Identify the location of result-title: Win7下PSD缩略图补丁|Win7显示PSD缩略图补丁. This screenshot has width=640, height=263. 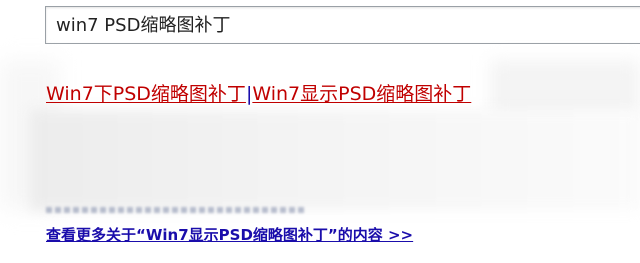
(258, 94).